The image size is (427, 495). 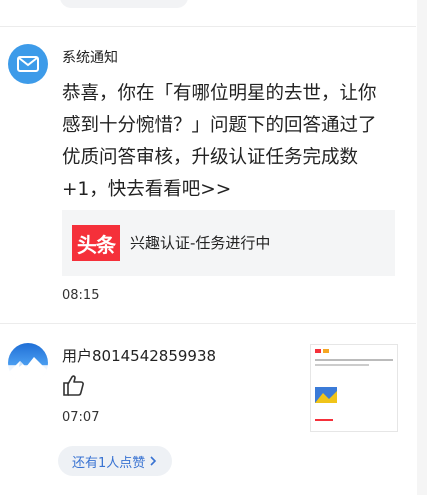 I want to click on previous-item-area, so click(x=213, y=13).